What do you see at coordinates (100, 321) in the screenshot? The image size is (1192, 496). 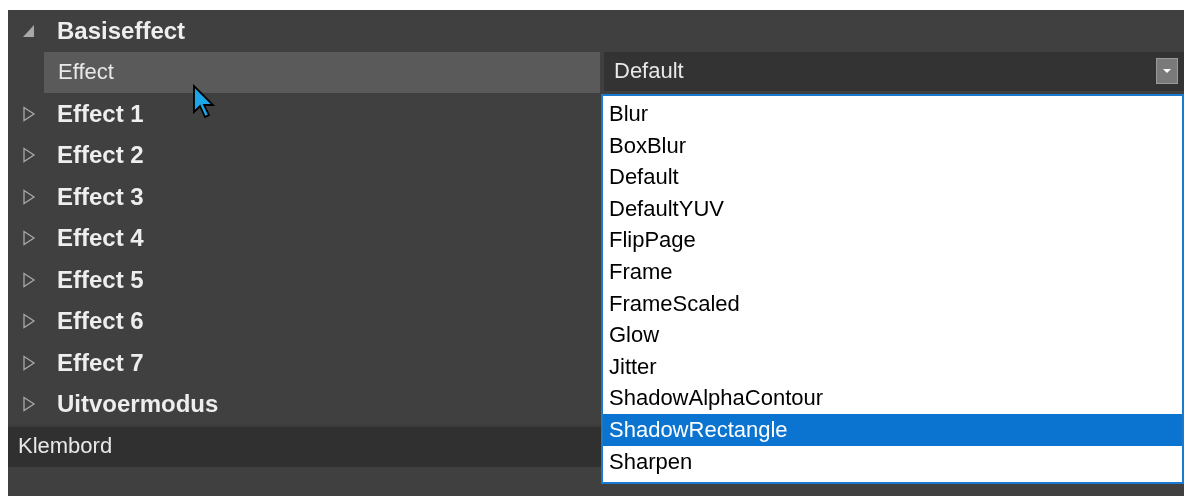 I see `category-label: Effect 6` at bounding box center [100, 321].